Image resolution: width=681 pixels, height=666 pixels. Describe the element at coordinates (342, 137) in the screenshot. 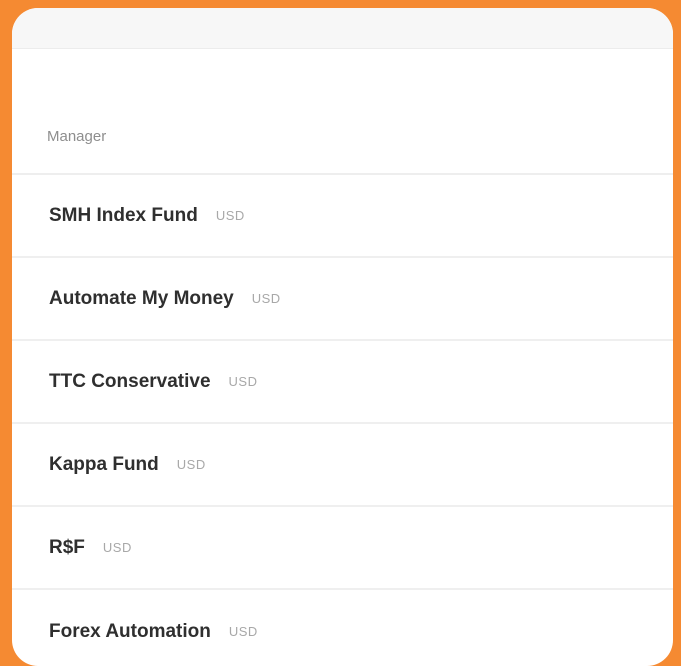

I see `column-header-manager: Manager` at that location.